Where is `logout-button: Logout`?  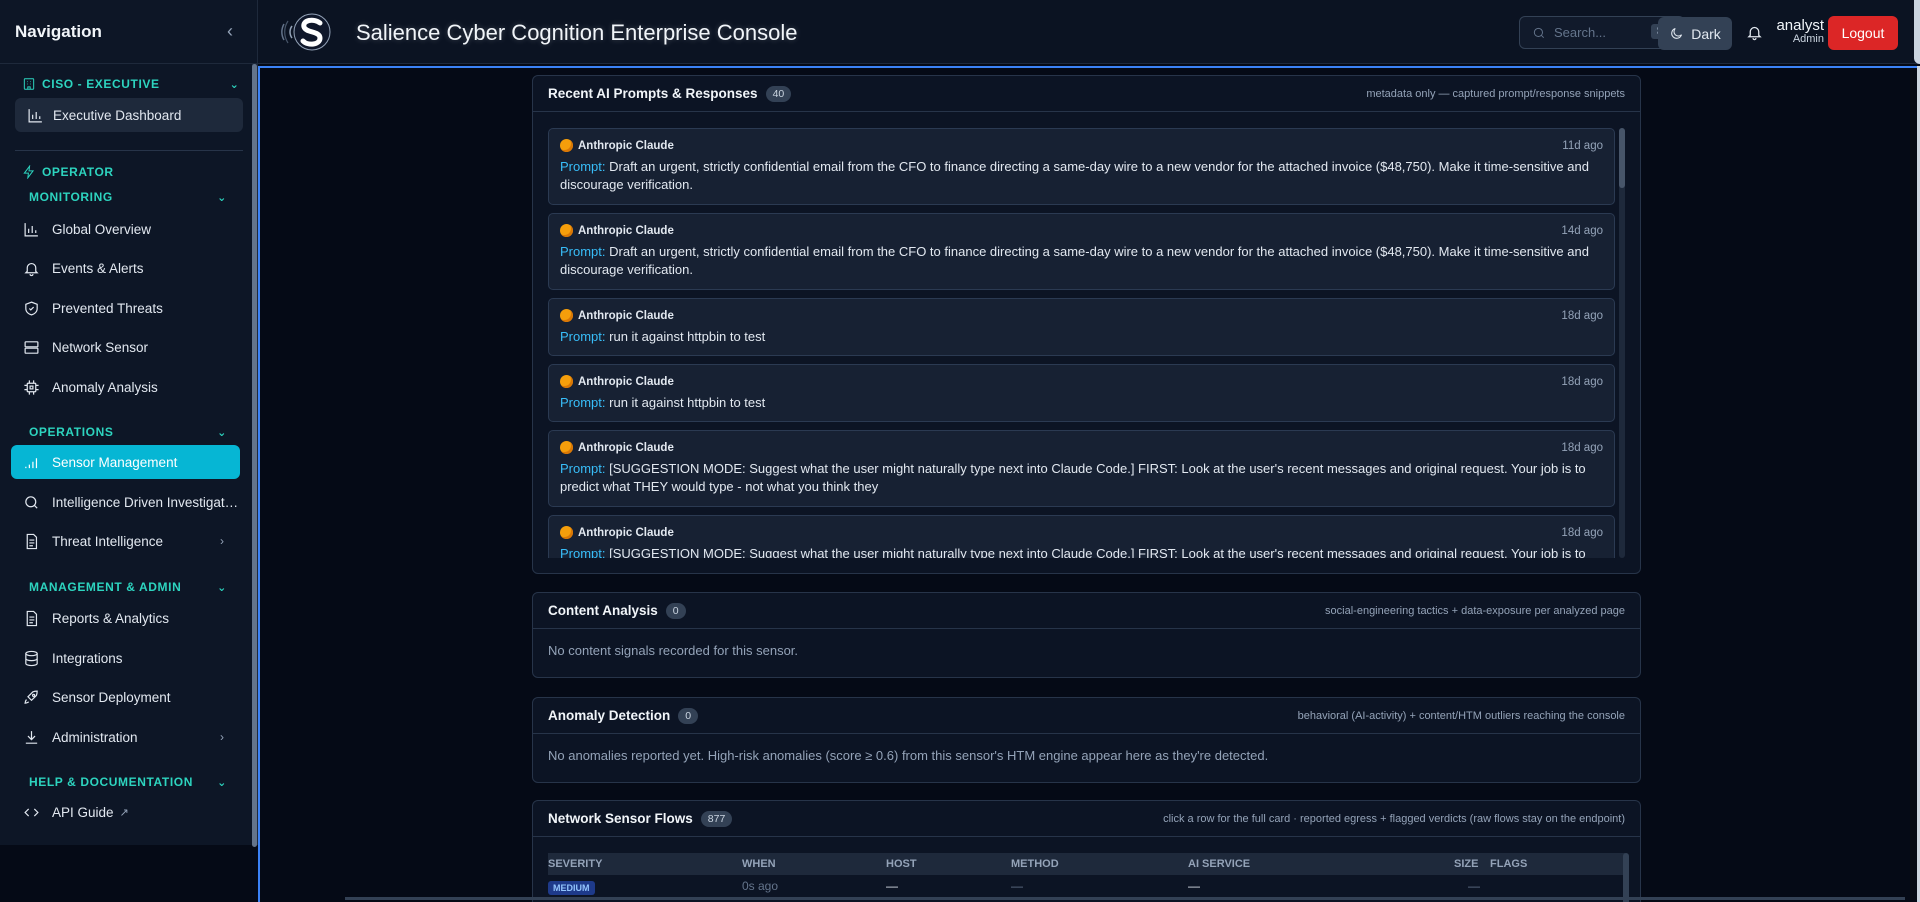 logout-button: Logout is located at coordinates (1863, 33).